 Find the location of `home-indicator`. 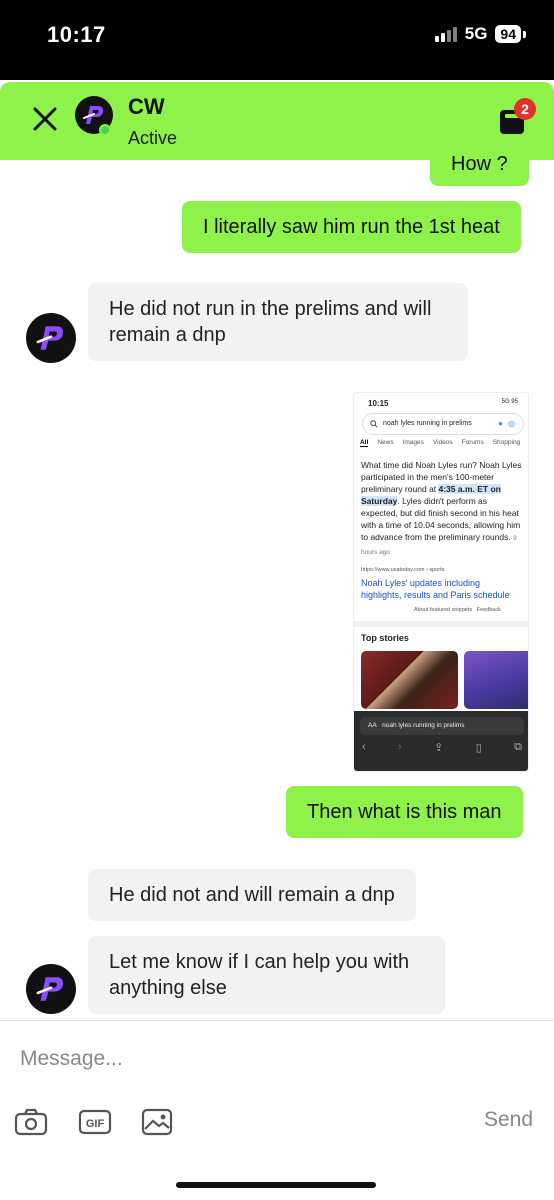

home-indicator is located at coordinates (276, 1185).